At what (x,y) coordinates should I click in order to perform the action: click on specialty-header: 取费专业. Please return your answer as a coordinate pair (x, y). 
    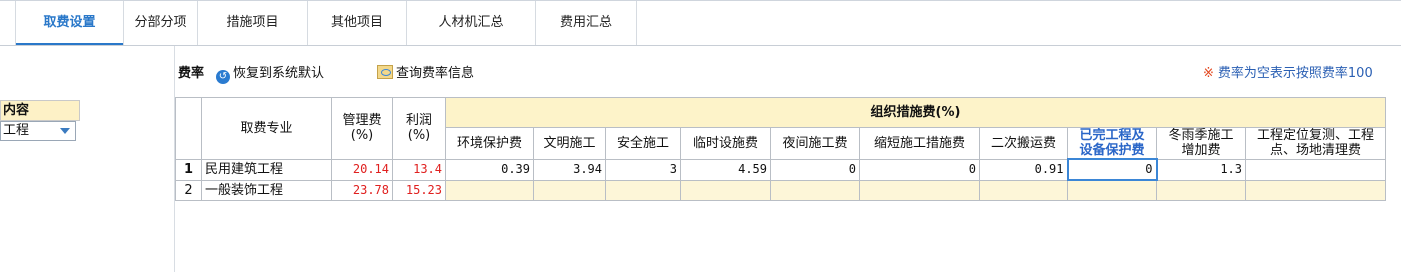
    Looking at the image, I should click on (266, 128).